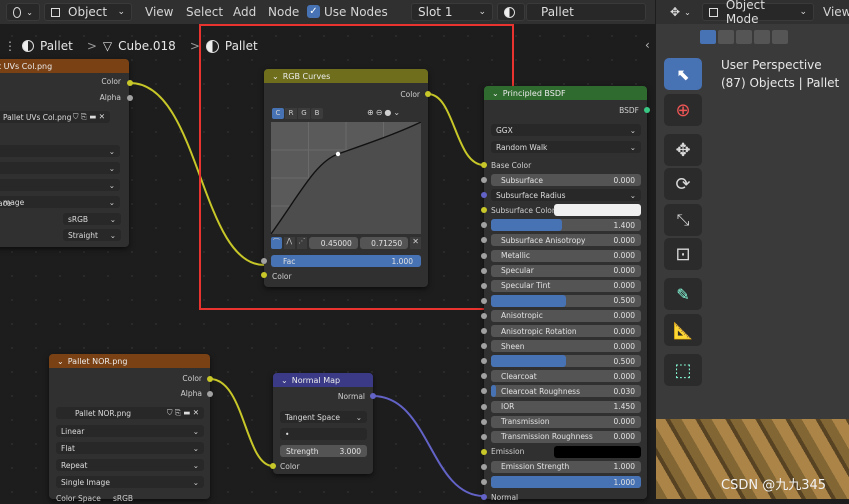  Describe the element at coordinates (762, 37) in the screenshot. I see `select-invert-icon` at that location.